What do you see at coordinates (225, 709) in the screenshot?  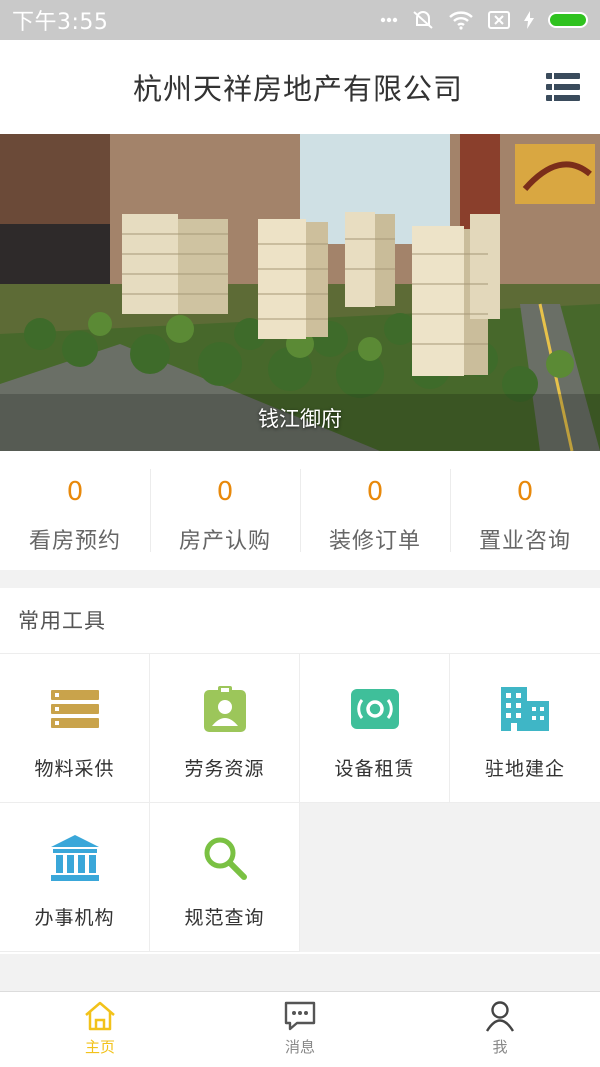 I see `badge-icon` at bounding box center [225, 709].